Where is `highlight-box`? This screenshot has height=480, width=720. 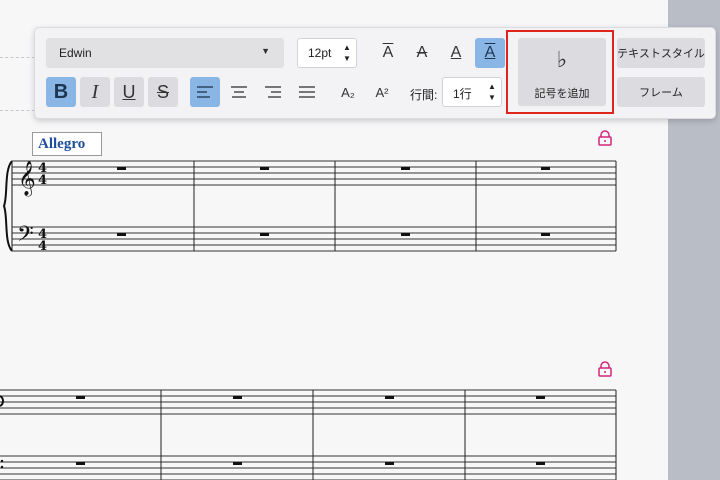
highlight-box is located at coordinates (560, 72).